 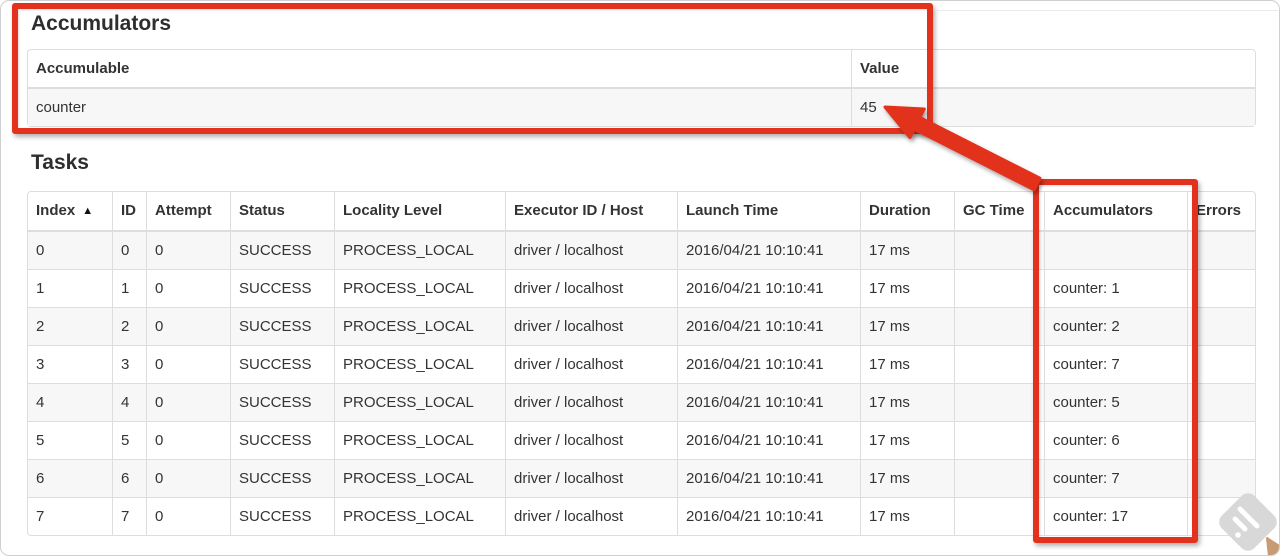 What do you see at coordinates (579, 210) in the screenshot?
I see `column-header-label: Executor ID / Host` at bounding box center [579, 210].